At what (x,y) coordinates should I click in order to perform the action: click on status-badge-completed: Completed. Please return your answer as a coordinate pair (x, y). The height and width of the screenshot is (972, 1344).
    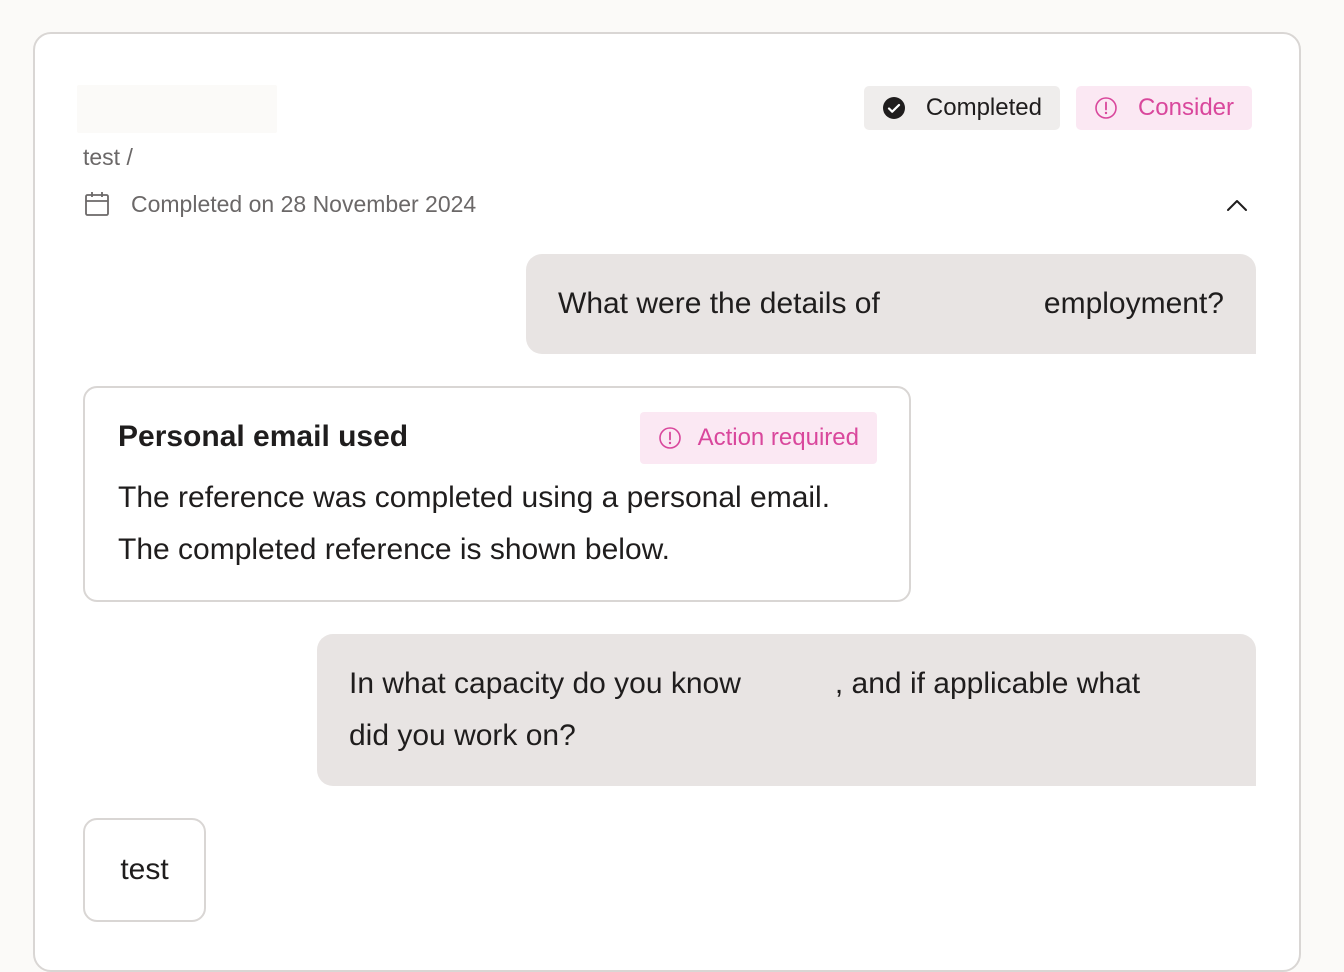
    Looking at the image, I should click on (961, 108).